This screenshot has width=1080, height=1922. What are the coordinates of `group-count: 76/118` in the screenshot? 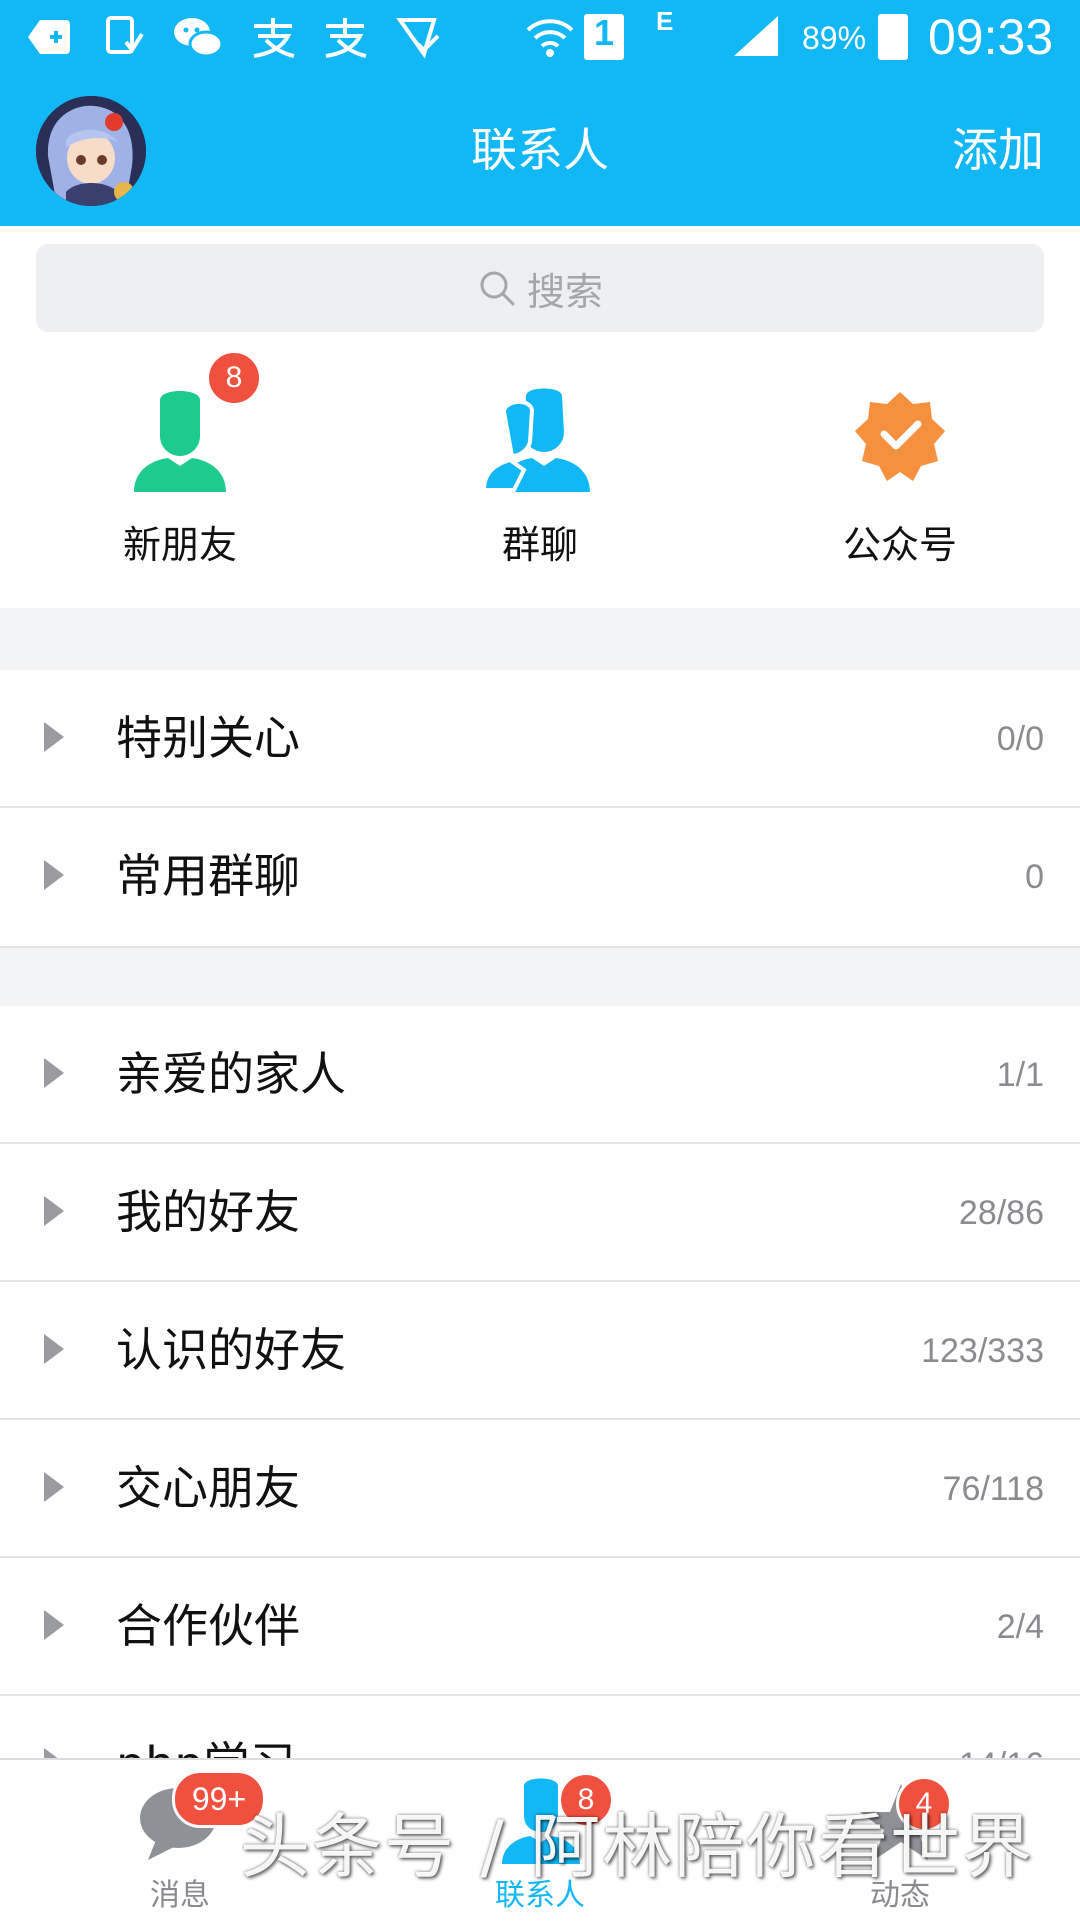 It's located at (993, 1489).